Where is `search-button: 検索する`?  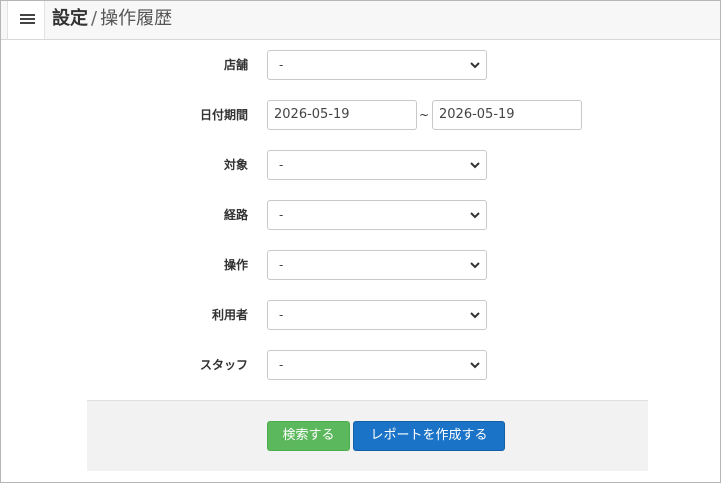 search-button: 検索する is located at coordinates (308, 436).